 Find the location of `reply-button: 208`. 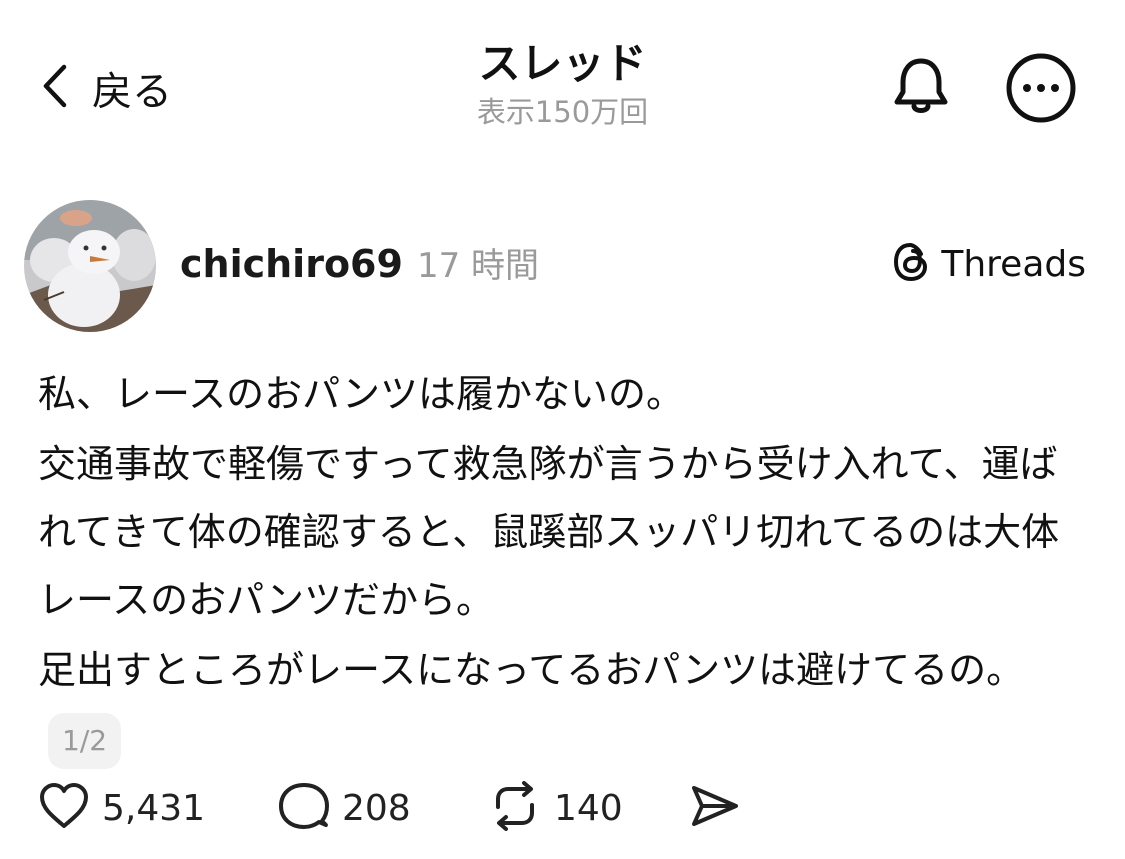

reply-button: 208 is located at coordinates (383, 808).